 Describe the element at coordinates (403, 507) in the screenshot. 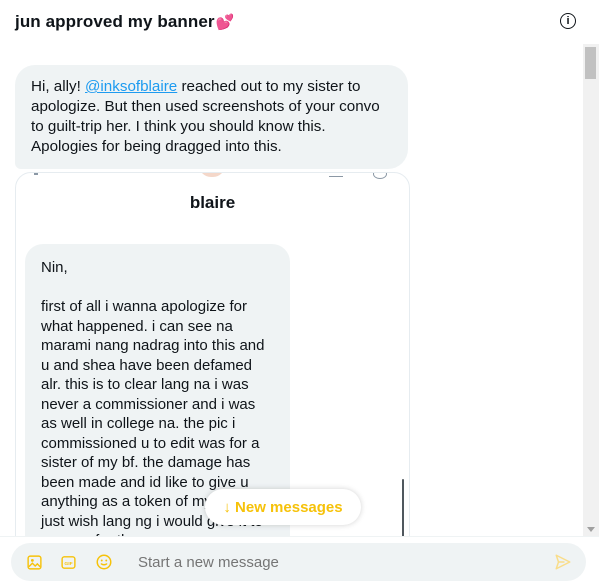

I see `card-scrollbar` at that location.